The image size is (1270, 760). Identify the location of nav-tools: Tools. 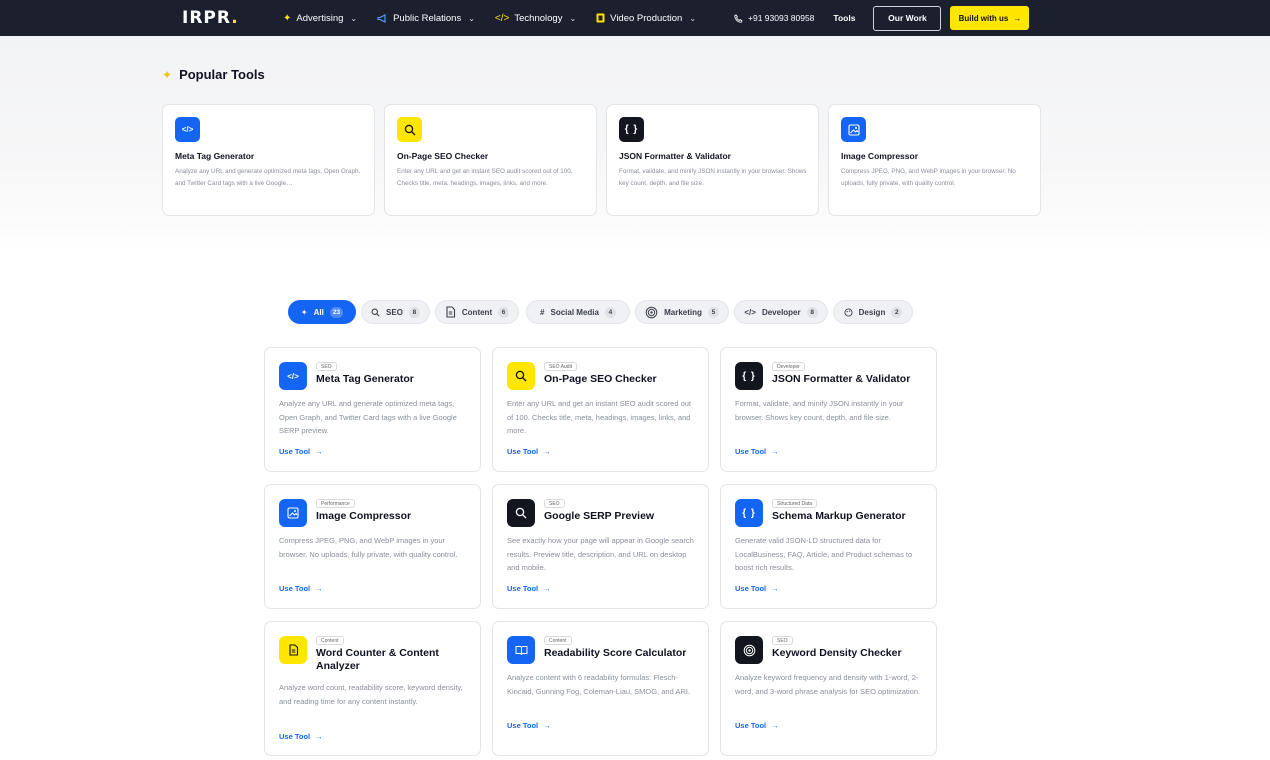
(844, 18).